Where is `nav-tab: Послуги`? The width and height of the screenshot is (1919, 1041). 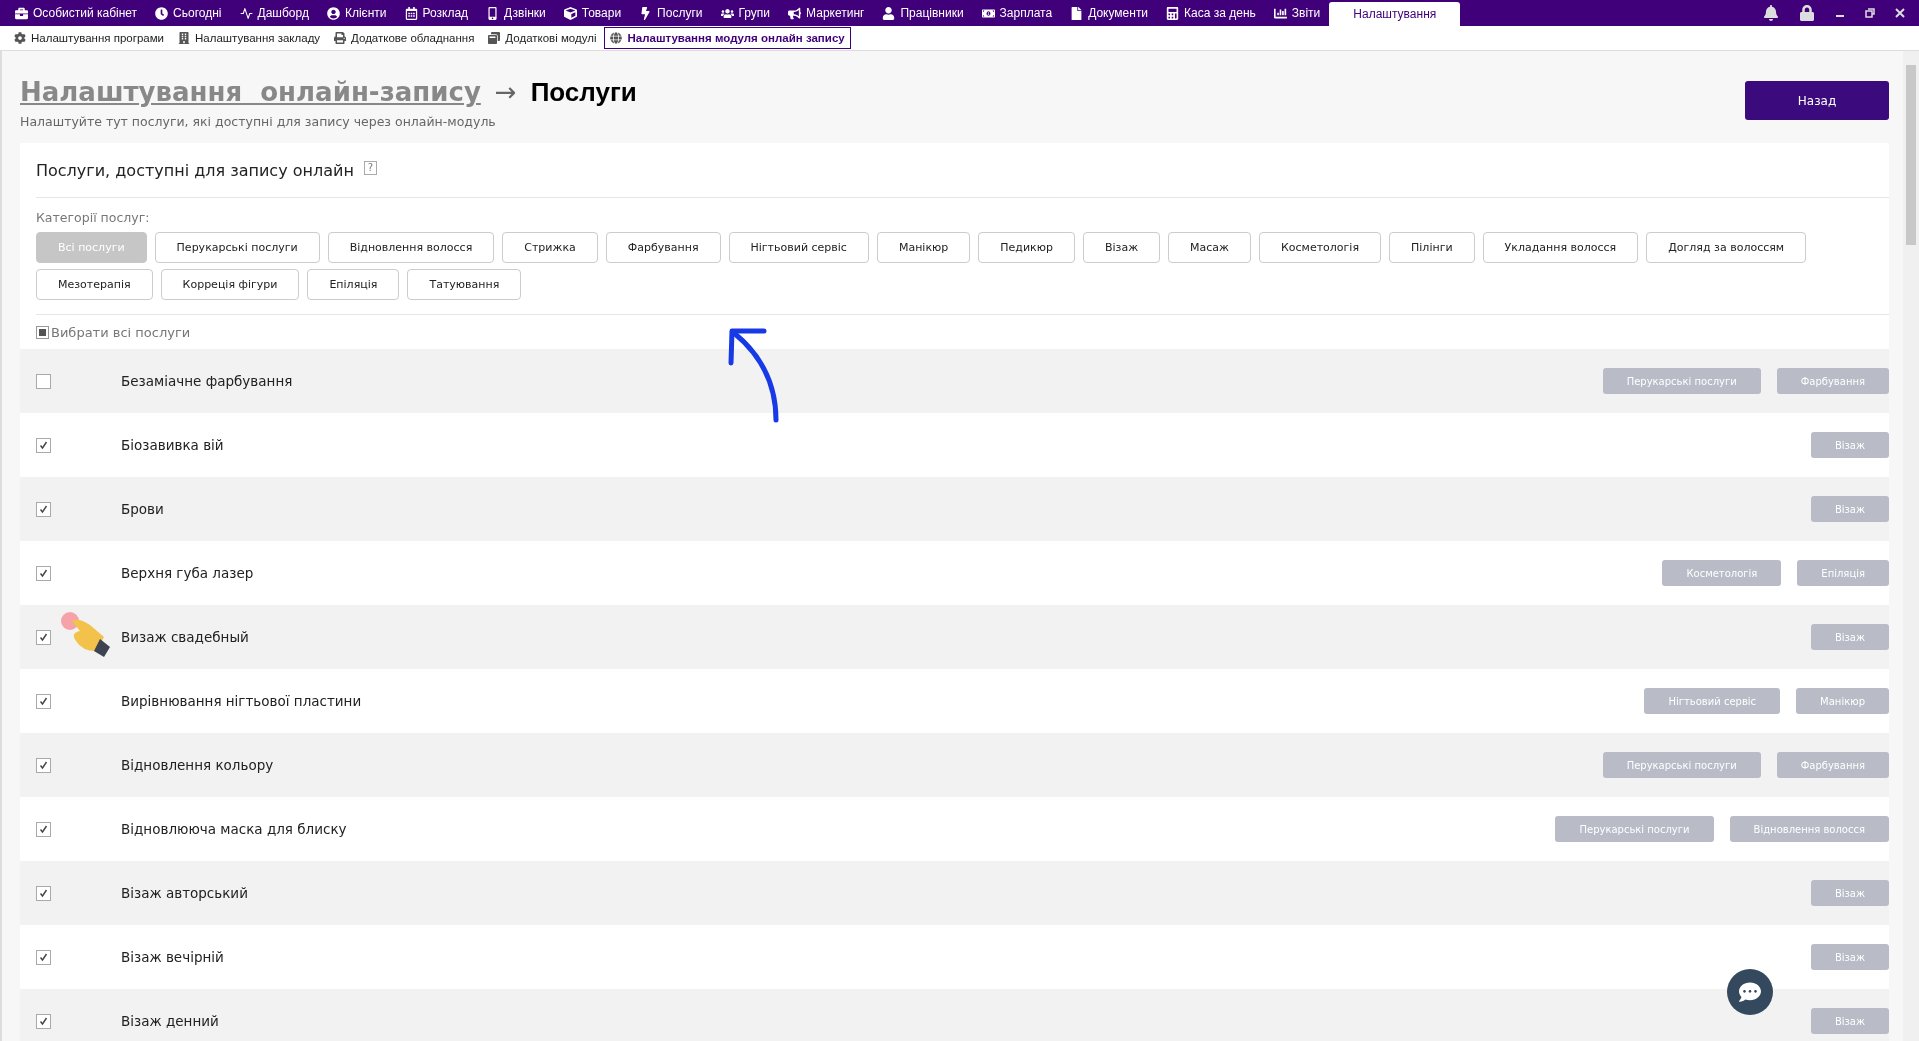
nav-tab: Послуги is located at coordinates (671, 13).